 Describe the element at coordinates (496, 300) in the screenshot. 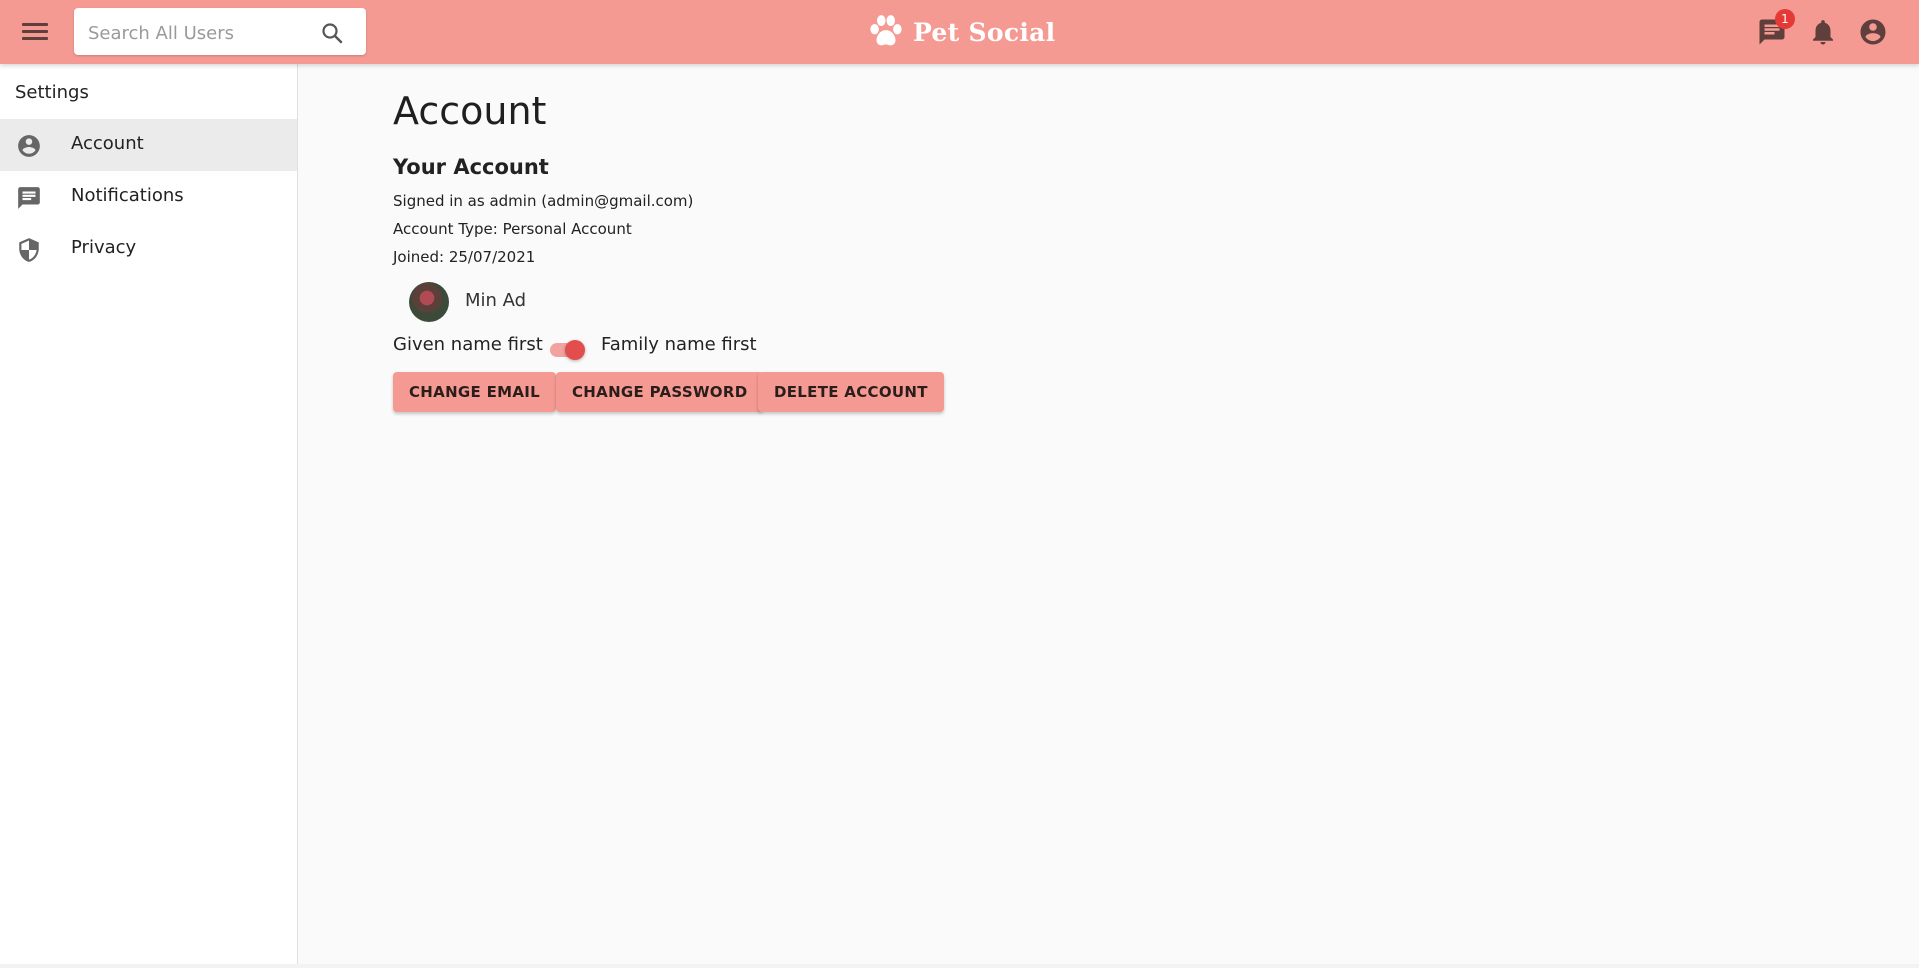

I see `display-name: Min Ad` at that location.